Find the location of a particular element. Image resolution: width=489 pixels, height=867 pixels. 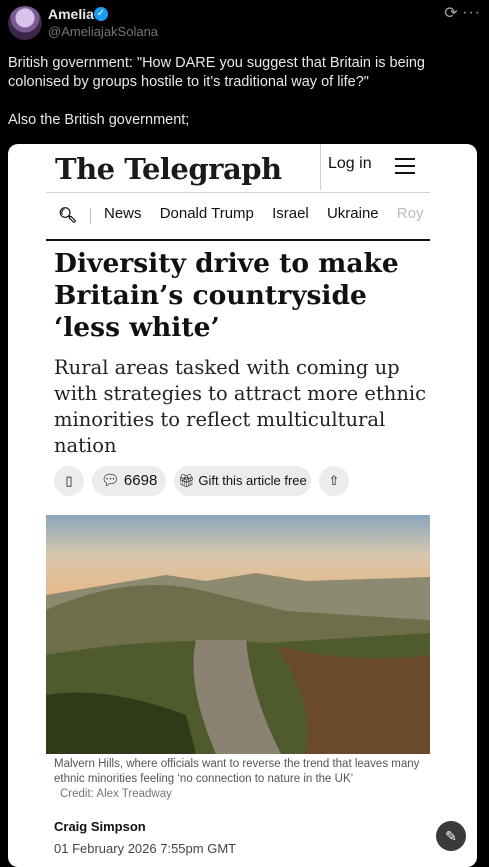

comment-icon: 💬︎ is located at coordinates (110, 480).